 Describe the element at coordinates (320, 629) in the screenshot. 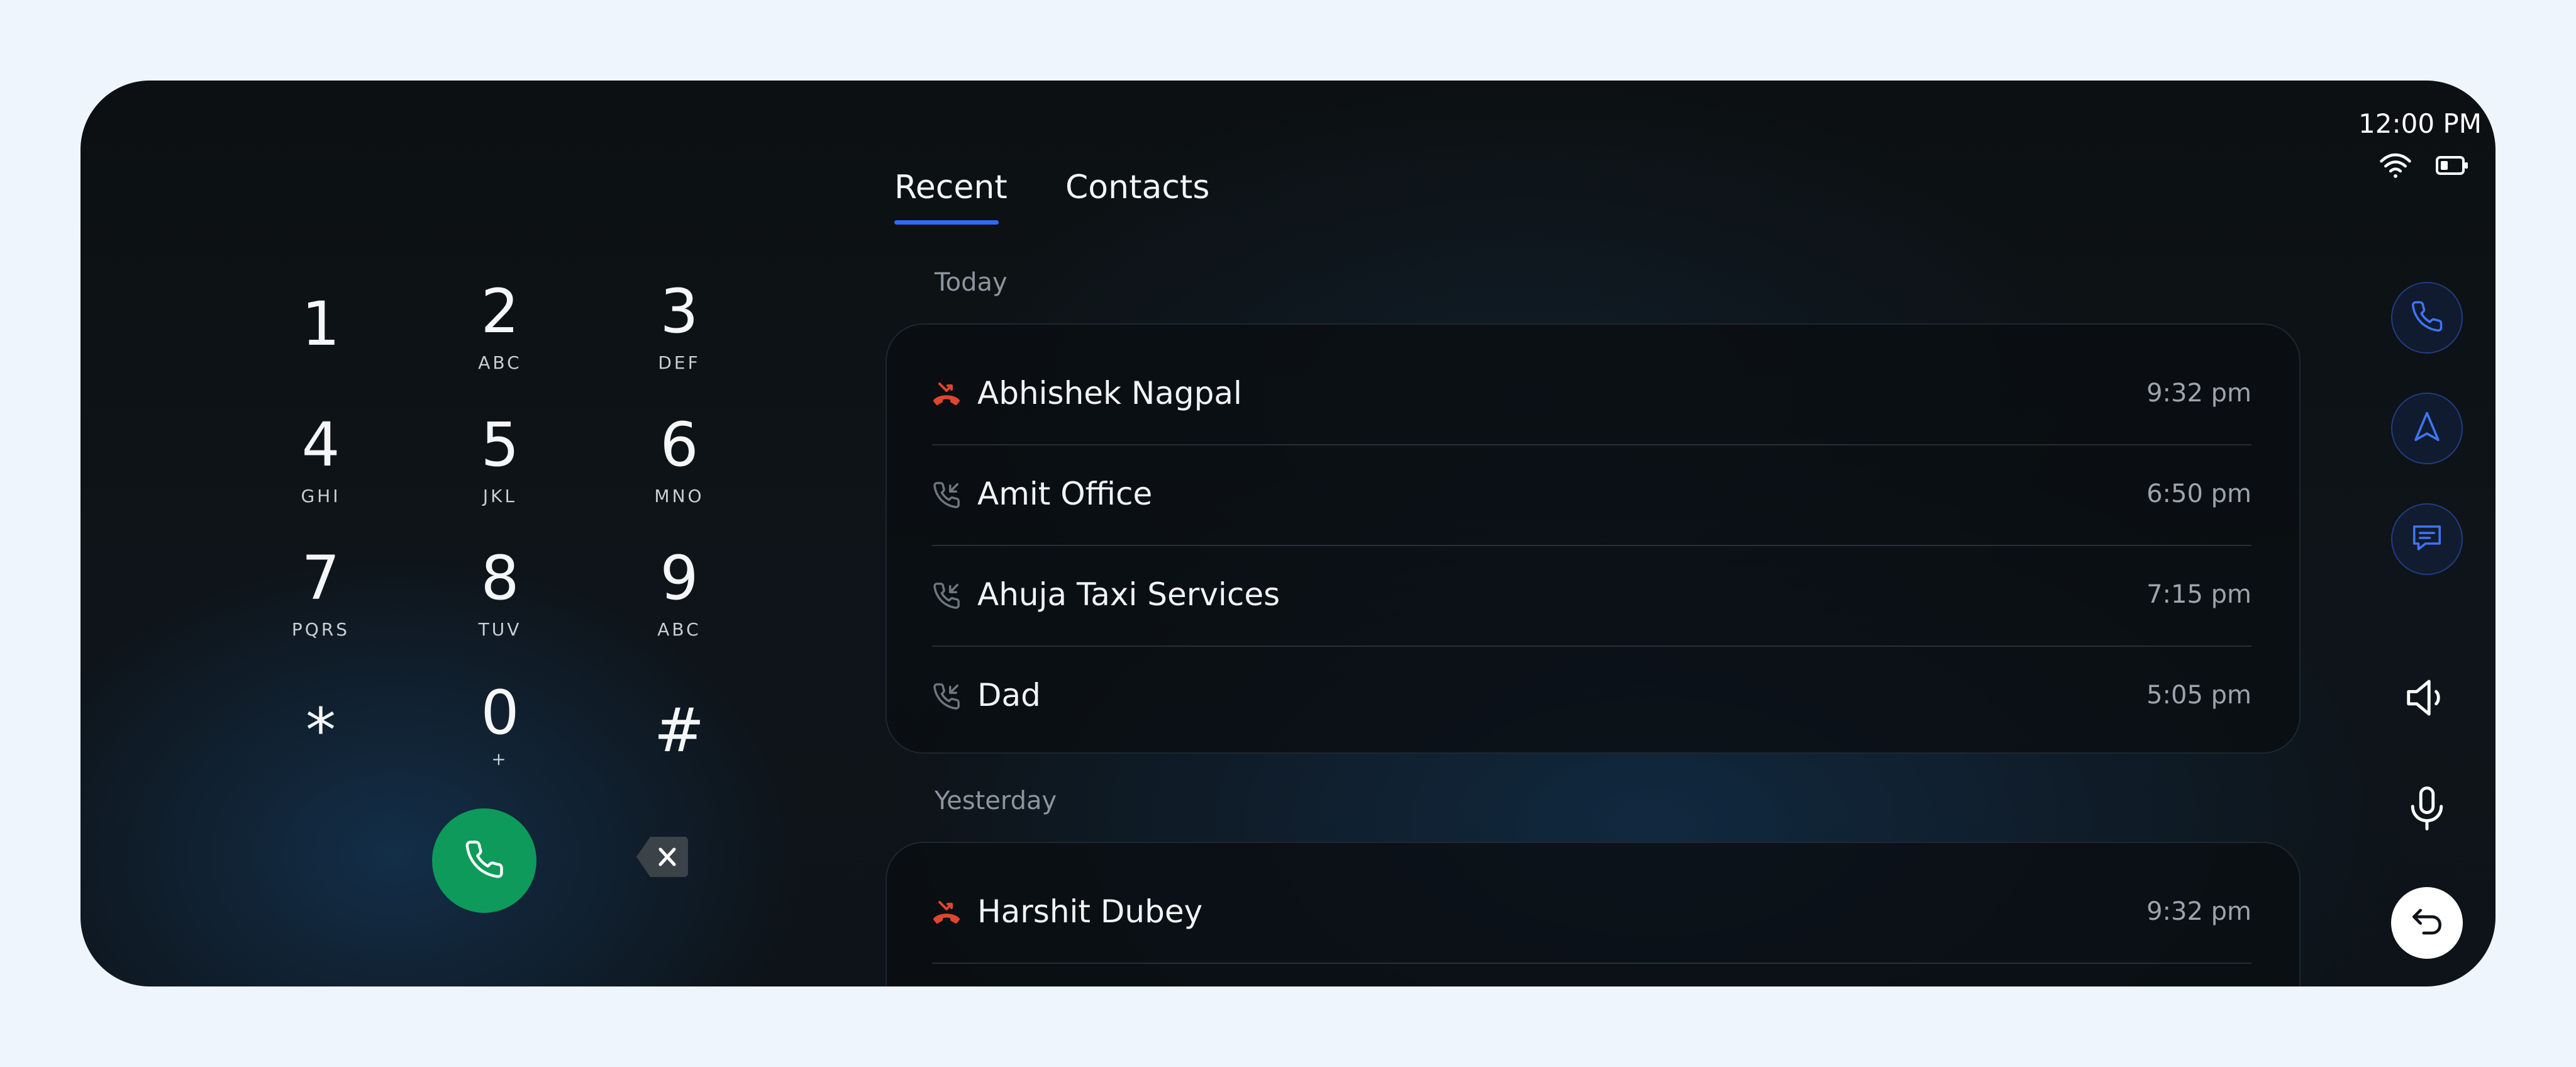

I see `dial-key-letters: PQRS` at that location.